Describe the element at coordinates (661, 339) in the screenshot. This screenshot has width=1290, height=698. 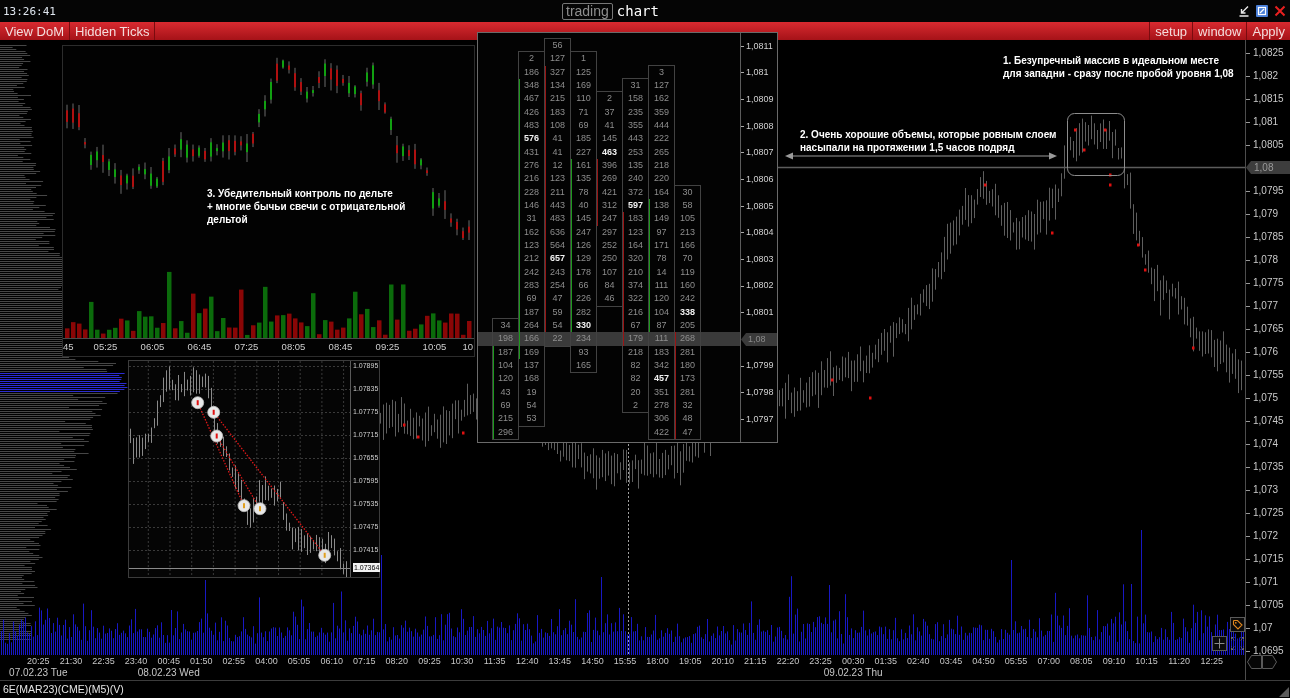
I see `footprint-cell-text: 111` at that location.